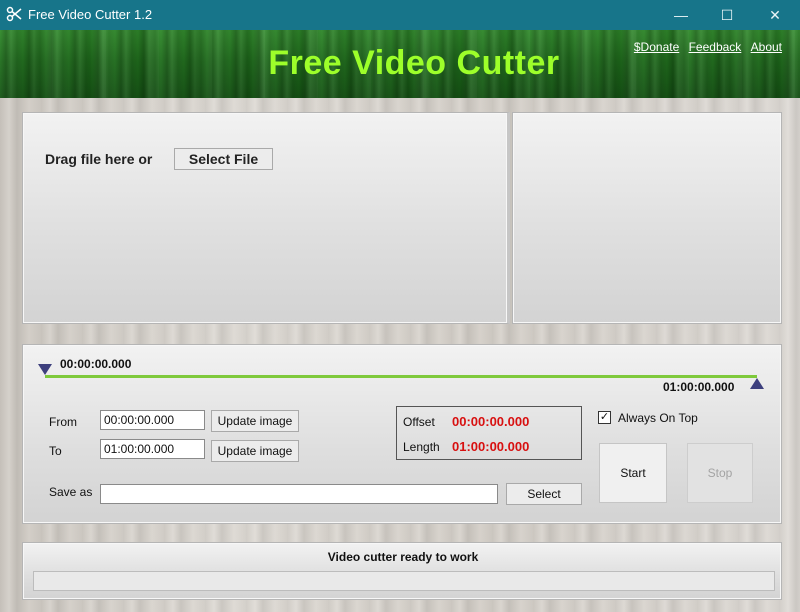 This screenshot has height=612, width=800. What do you see at coordinates (491, 421) in the screenshot?
I see `offset-value: 00:00:00.000` at bounding box center [491, 421].